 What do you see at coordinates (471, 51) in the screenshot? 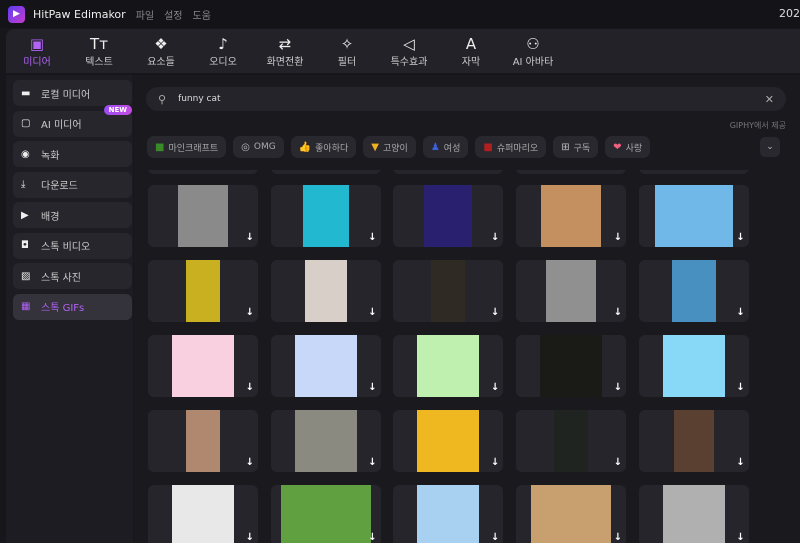
I see `tab-subtitle: A 자막` at bounding box center [471, 51].